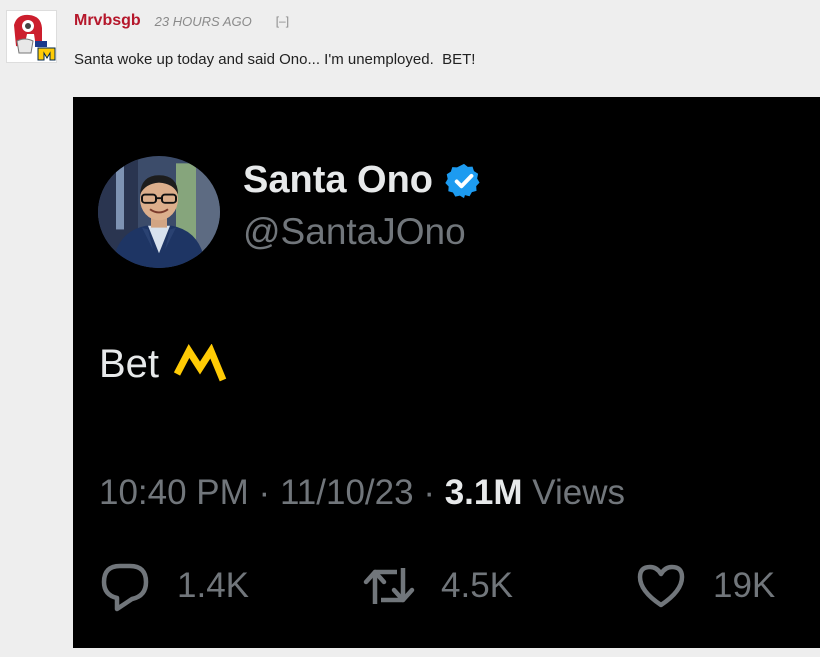 This screenshot has height=657, width=820. I want to click on tweet-content: Bet, so click(163, 364).